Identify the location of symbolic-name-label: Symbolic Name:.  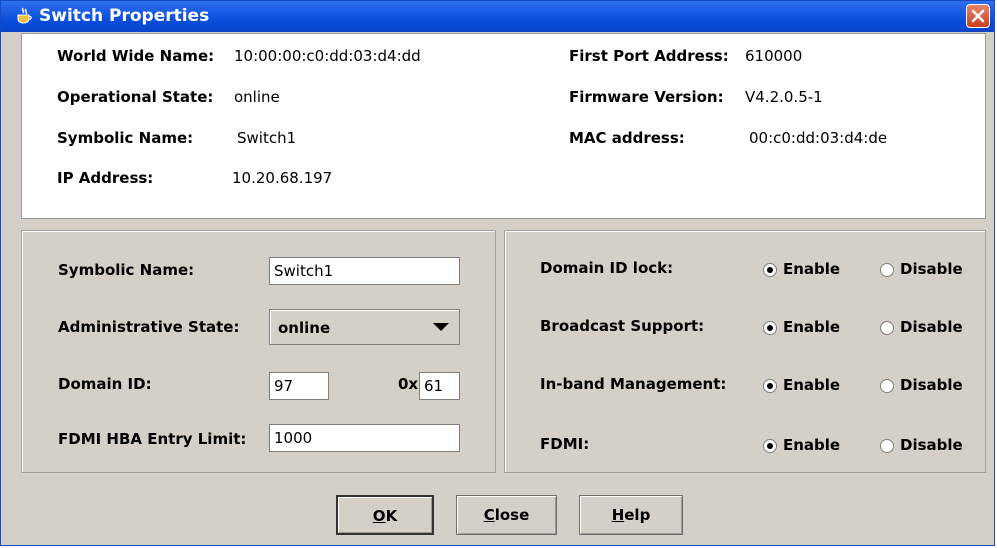
(126, 270).